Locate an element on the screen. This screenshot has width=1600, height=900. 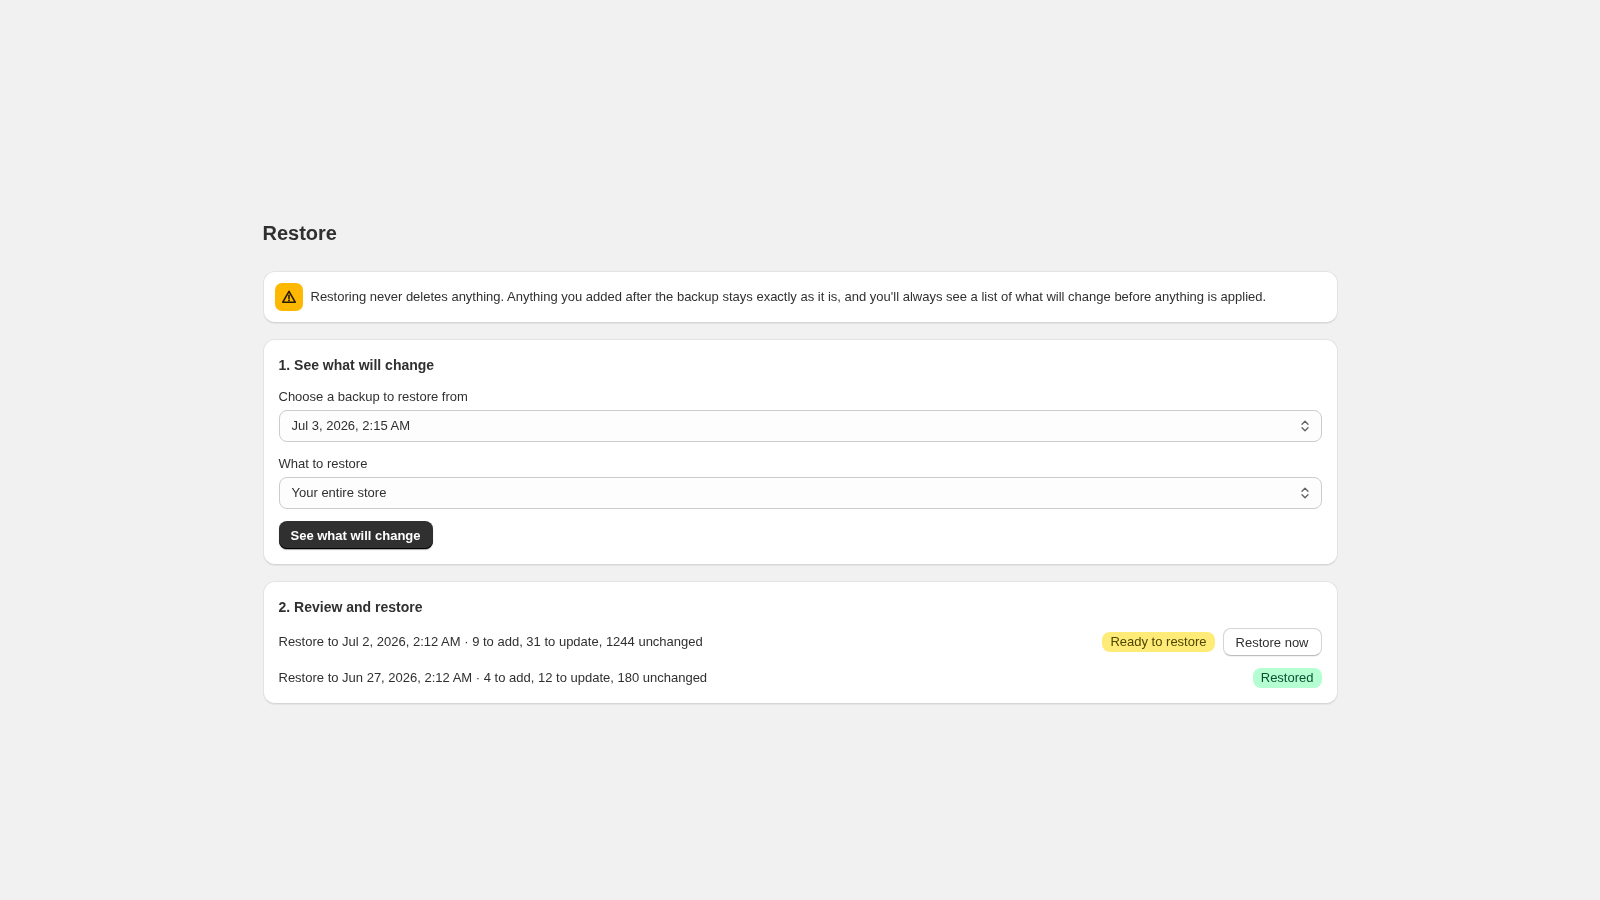
status-badge: Restored is located at coordinates (1287, 678).